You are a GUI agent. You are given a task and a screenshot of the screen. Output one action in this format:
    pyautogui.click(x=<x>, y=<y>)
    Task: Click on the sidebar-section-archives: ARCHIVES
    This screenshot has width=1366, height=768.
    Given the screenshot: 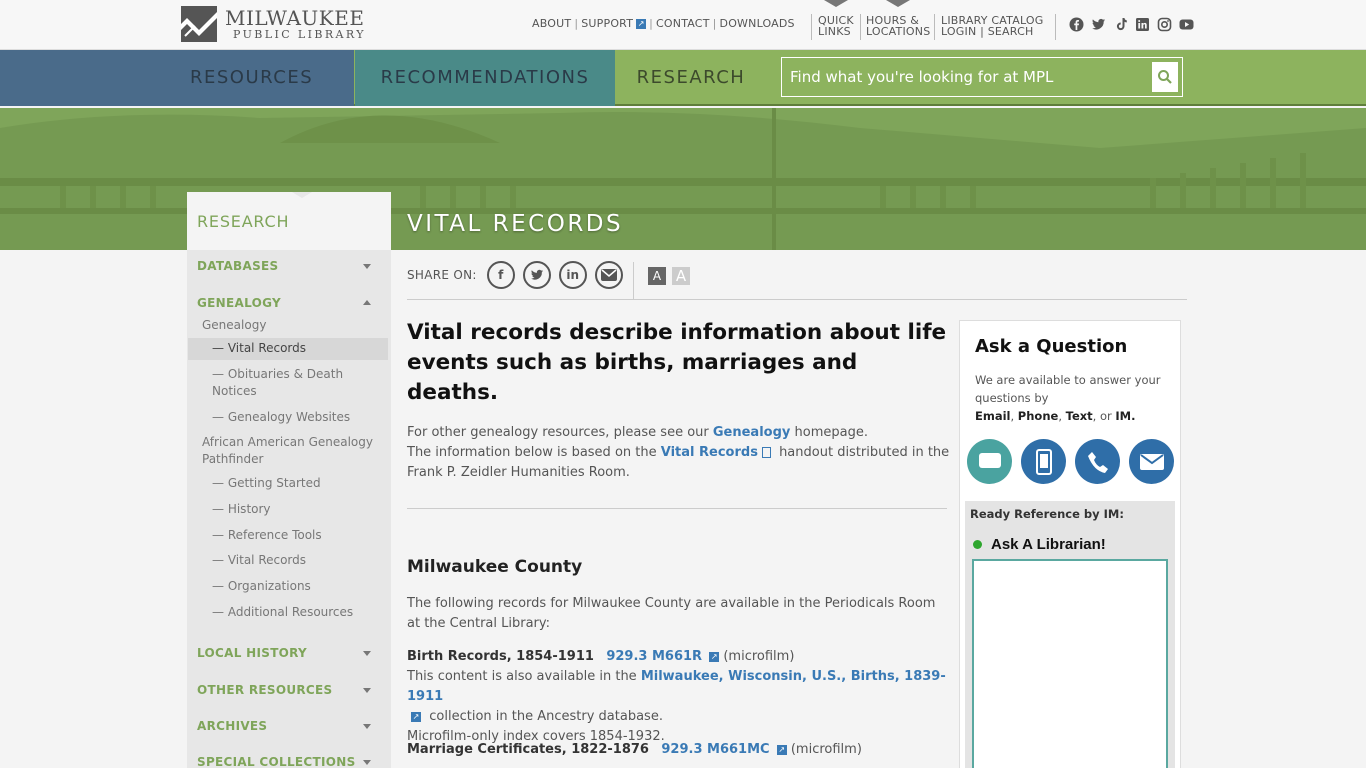 What is the action you would take?
    pyautogui.click(x=232, y=726)
    